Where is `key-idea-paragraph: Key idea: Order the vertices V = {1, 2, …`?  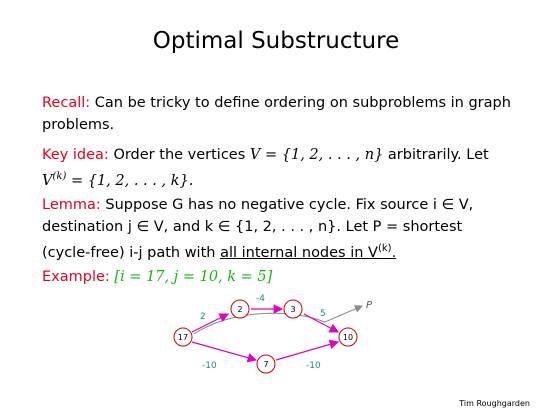 key-idea-paragraph: Key idea: Order the vertices V = {1, 2, … is located at coordinates (277, 168).